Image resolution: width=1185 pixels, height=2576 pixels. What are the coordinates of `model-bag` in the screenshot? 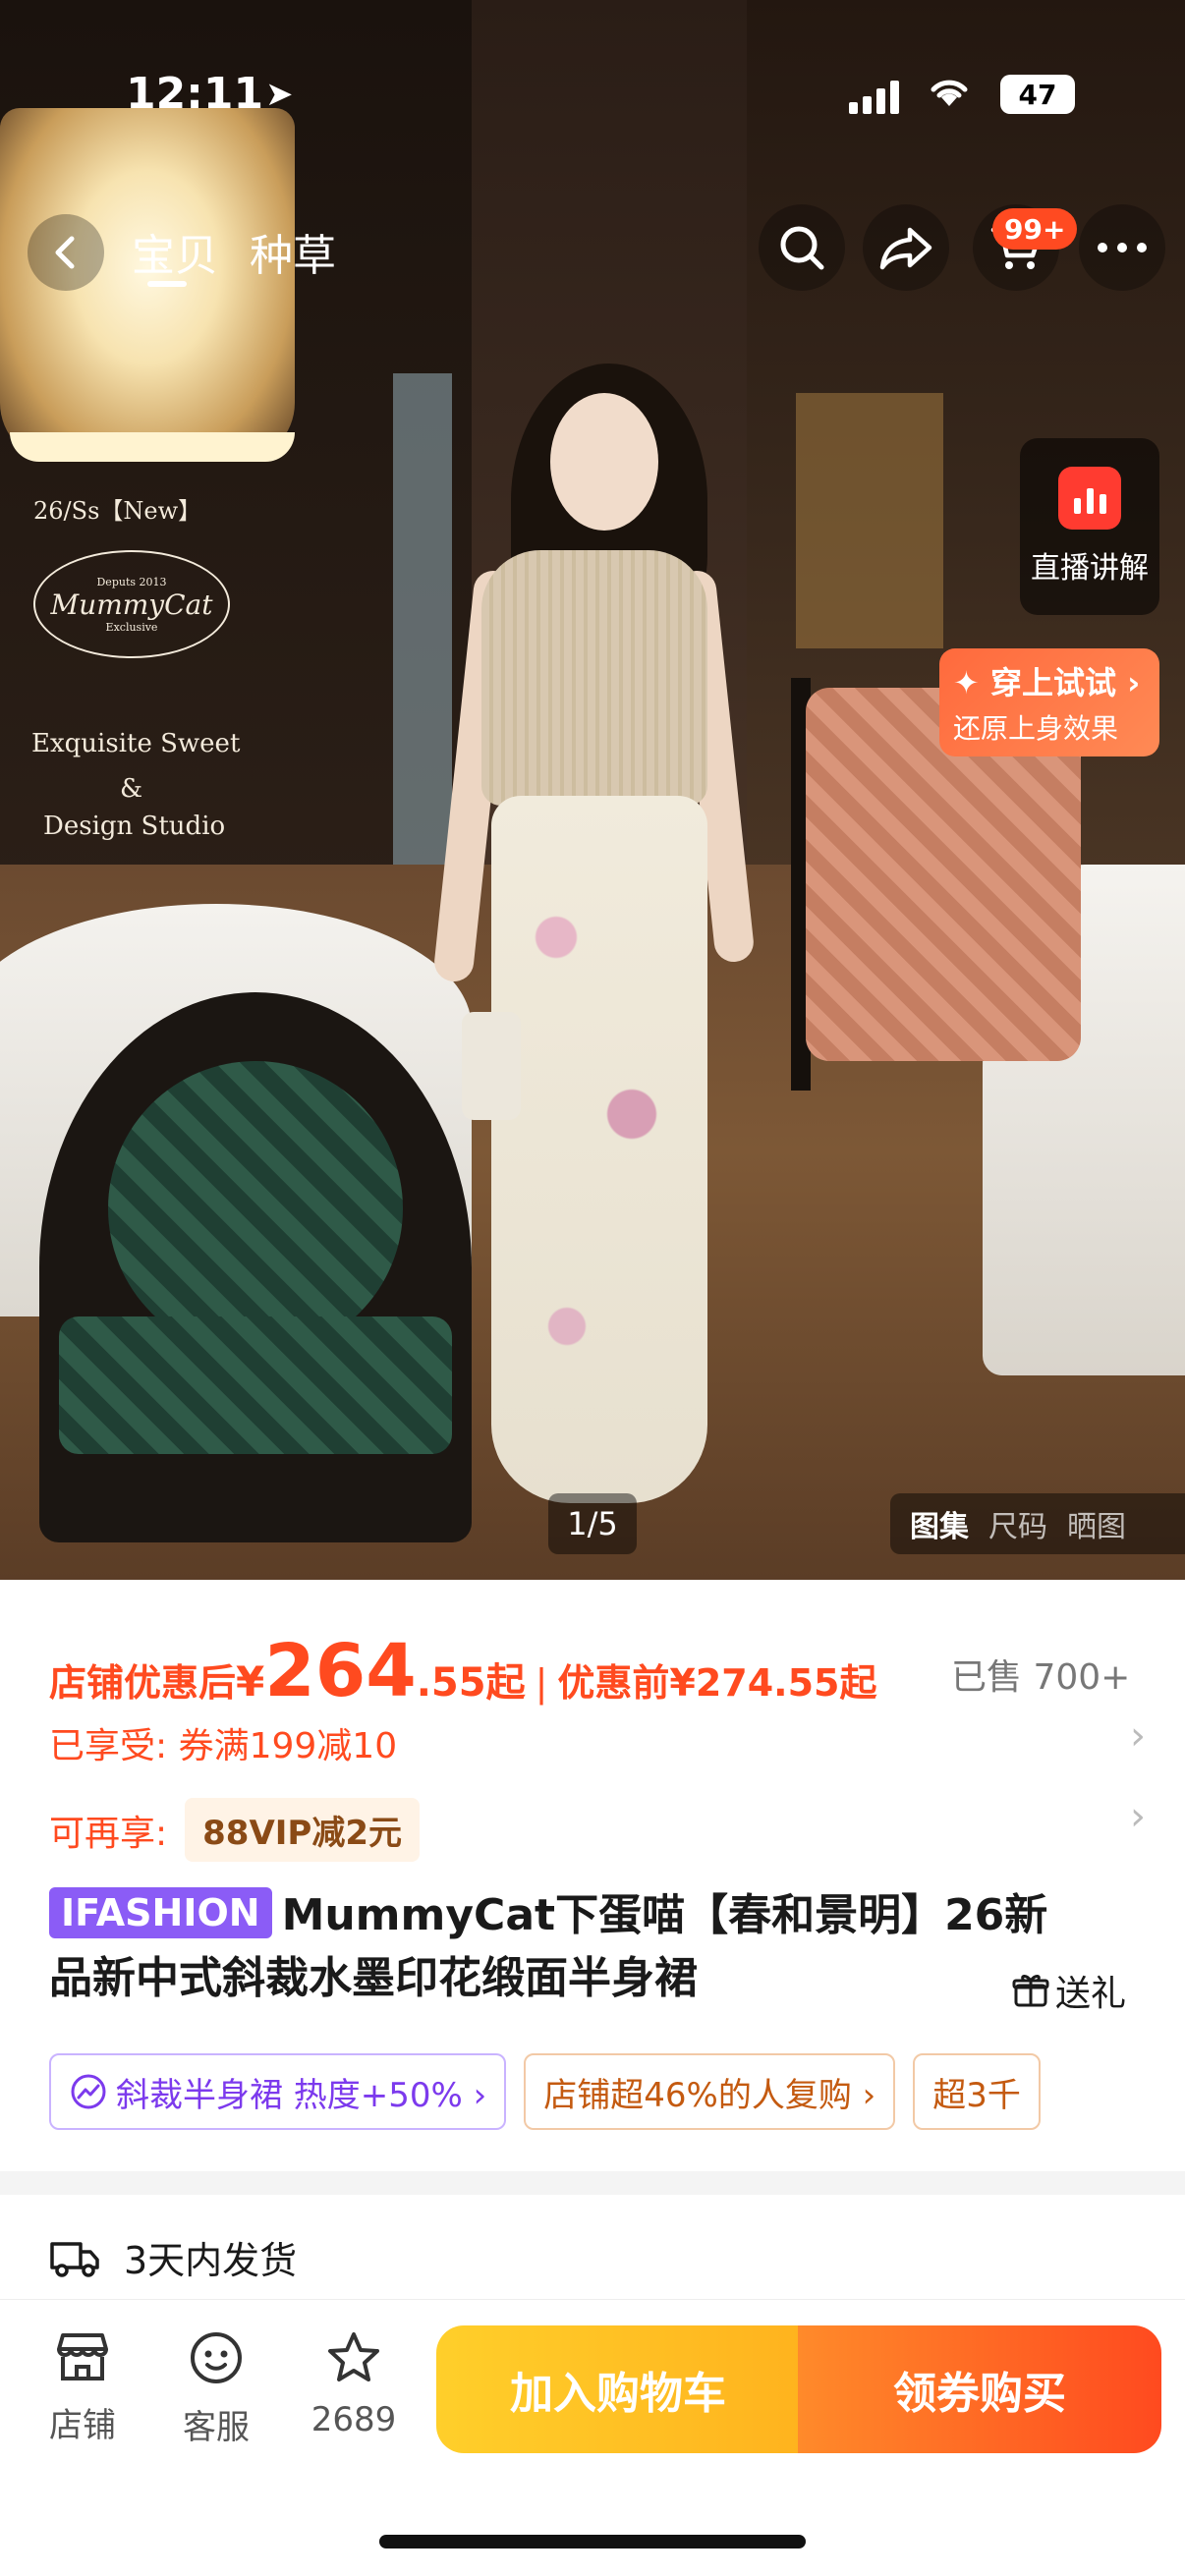 It's located at (492, 1066).